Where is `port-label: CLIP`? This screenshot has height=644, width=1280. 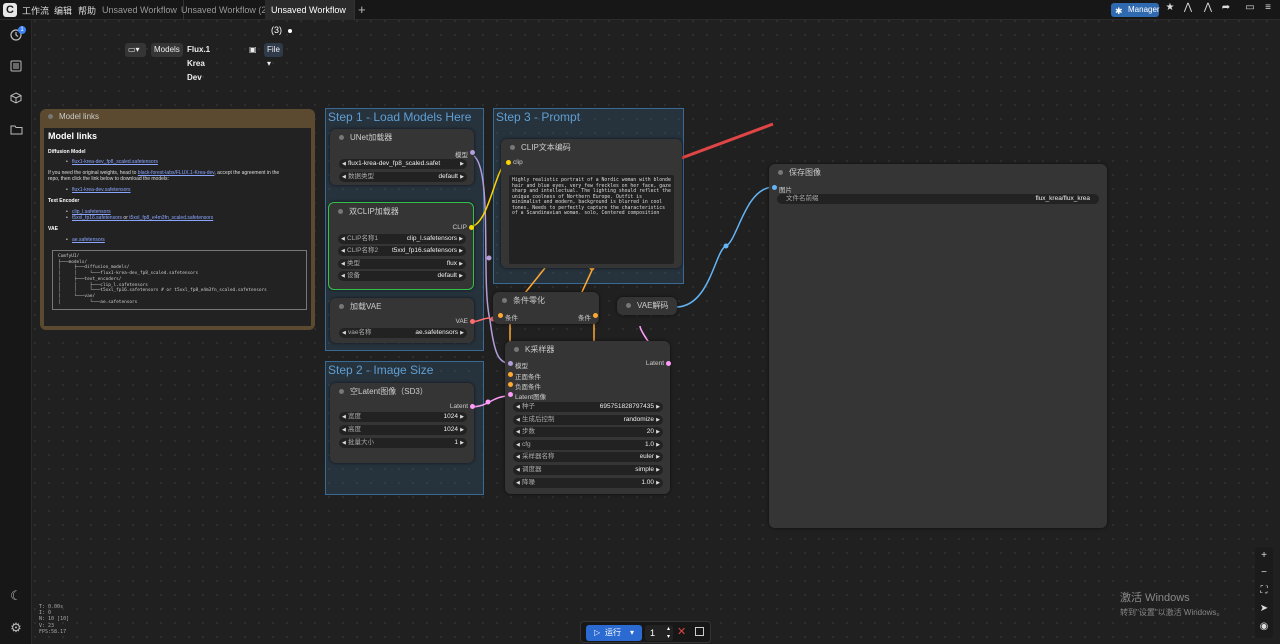 port-label: CLIP is located at coordinates (459, 227).